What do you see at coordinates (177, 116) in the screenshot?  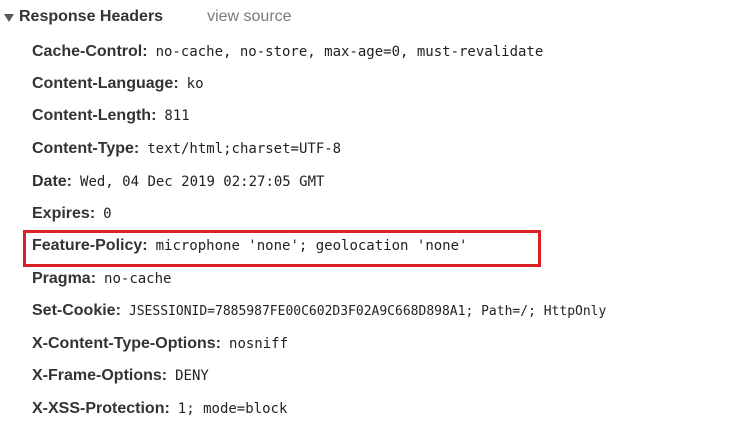 I see `header-value: 811` at bounding box center [177, 116].